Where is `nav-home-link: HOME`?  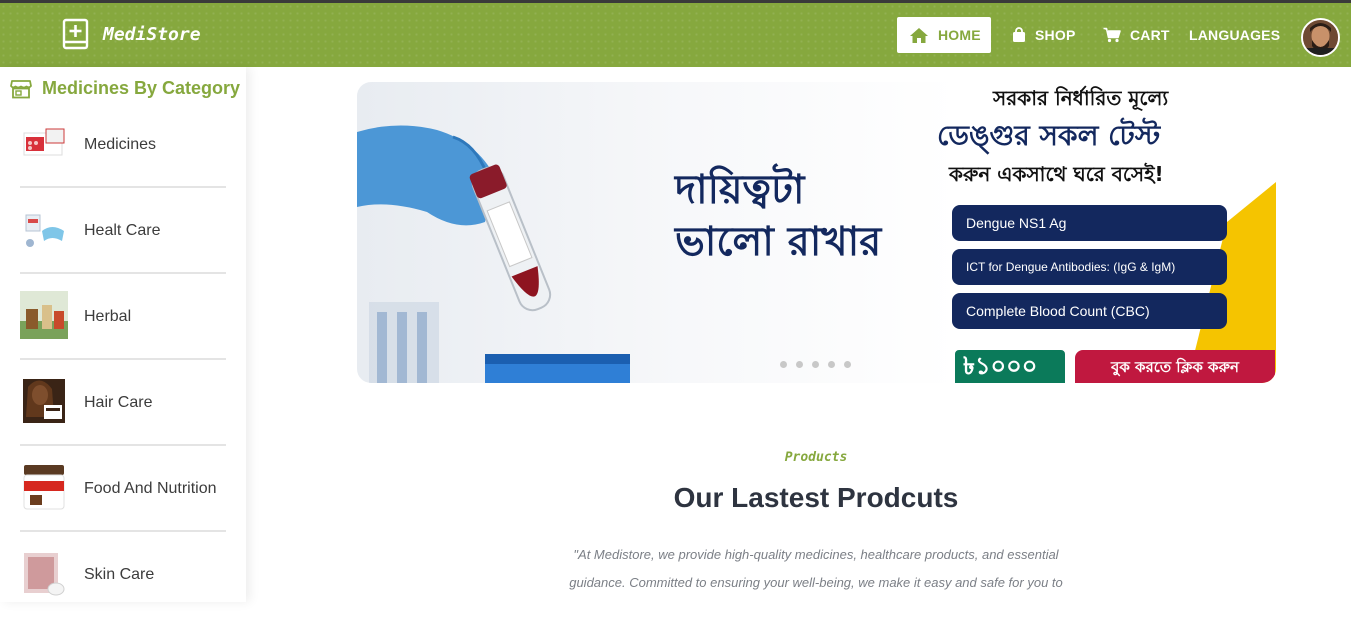
nav-home-link: HOME is located at coordinates (944, 35).